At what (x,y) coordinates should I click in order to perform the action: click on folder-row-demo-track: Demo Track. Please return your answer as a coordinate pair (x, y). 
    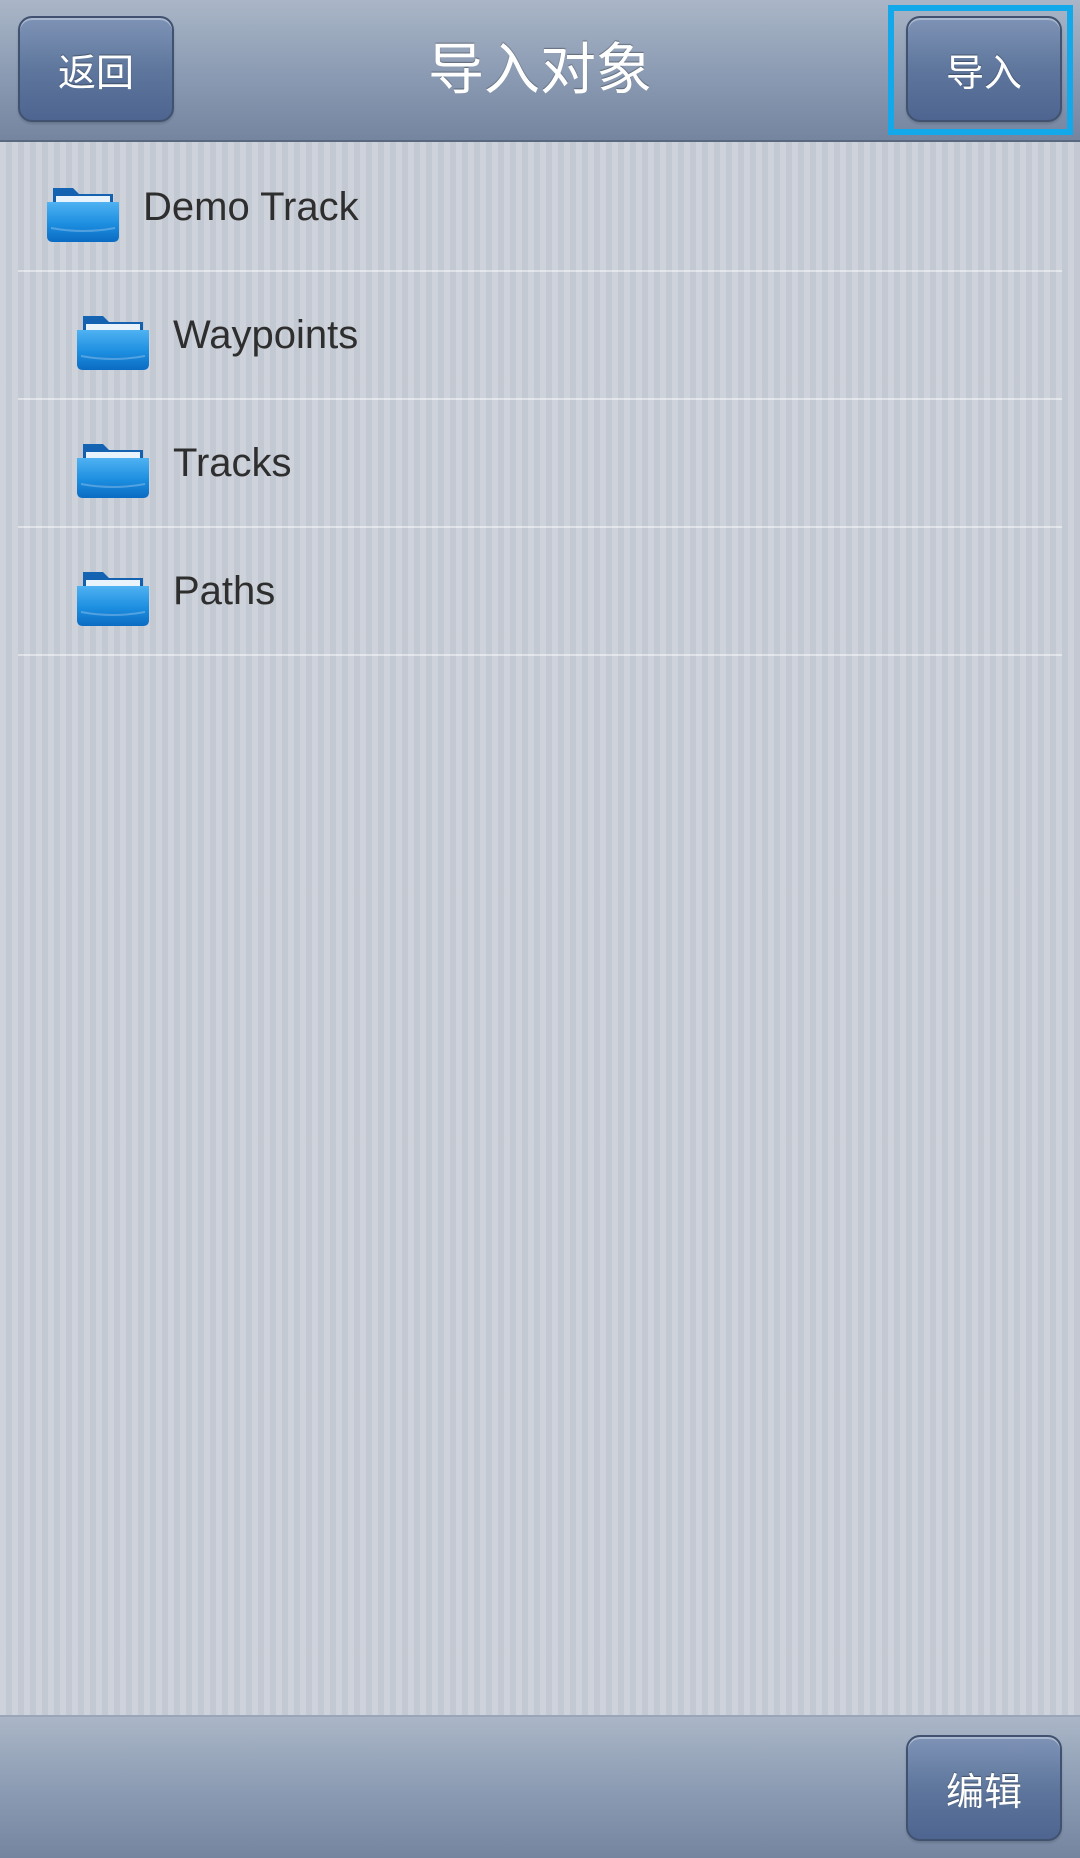
    Looking at the image, I should click on (540, 208).